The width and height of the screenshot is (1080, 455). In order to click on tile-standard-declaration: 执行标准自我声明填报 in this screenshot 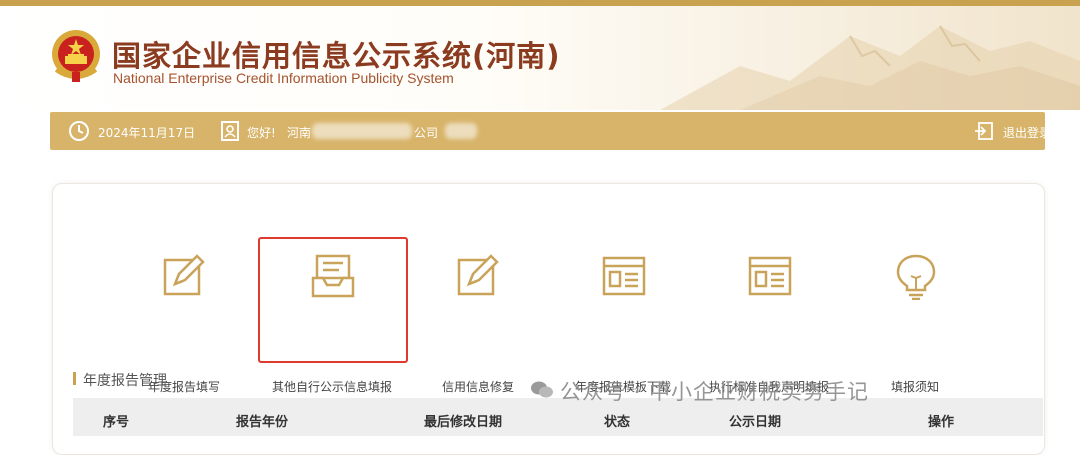, I will do `click(769, 319)`.